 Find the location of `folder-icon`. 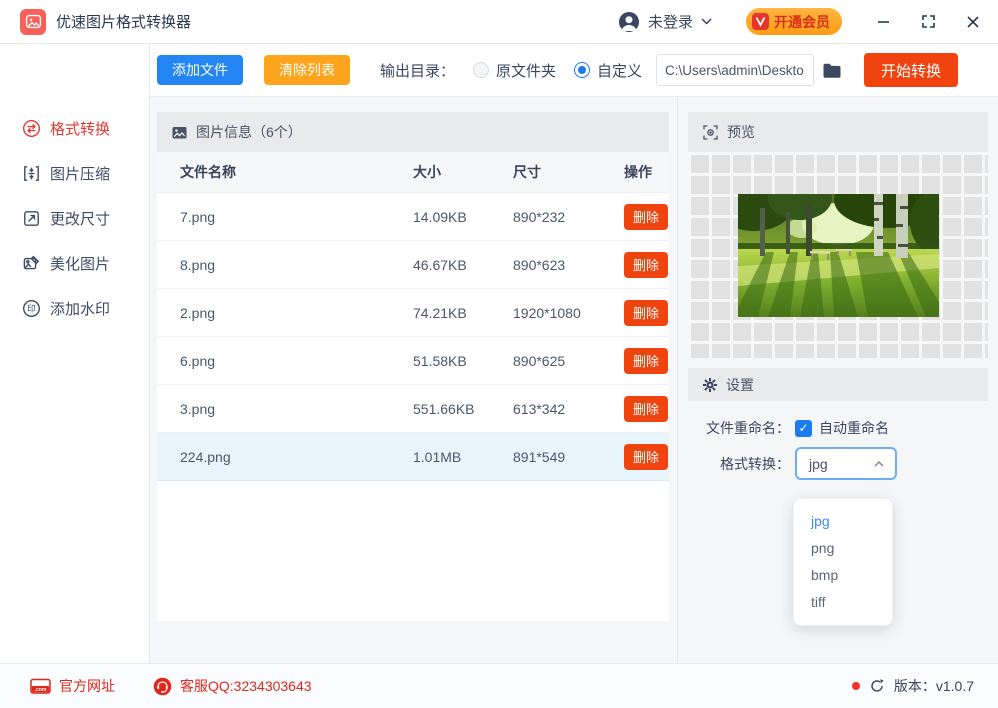

folder-icon is located at coordinates (832, 70).